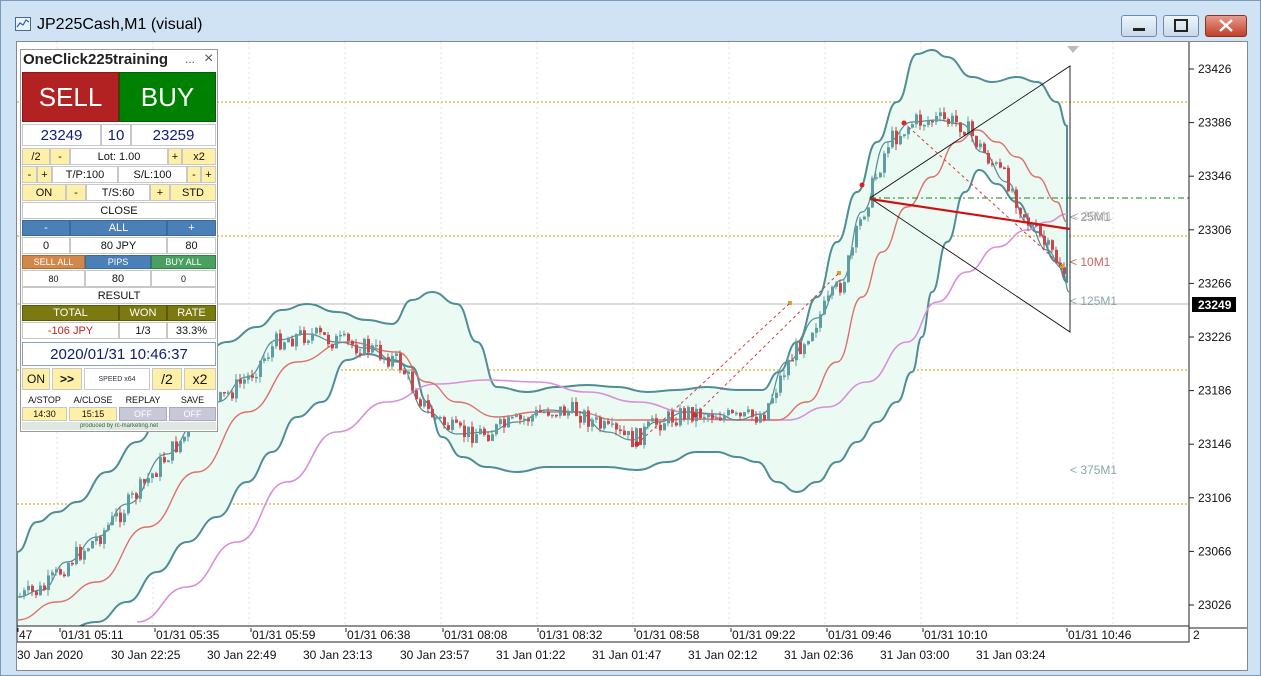 This screenshot has width=1261, height=676. I want to click on sl-plus-button: +, so click(208, 174).